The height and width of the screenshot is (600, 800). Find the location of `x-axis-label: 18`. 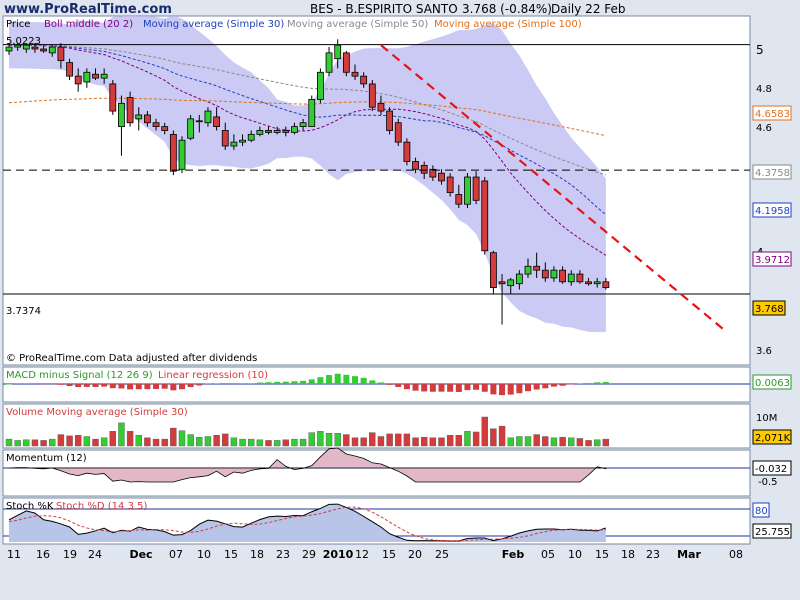

x-axis-label: 18 is located at coordinates (628, 554).